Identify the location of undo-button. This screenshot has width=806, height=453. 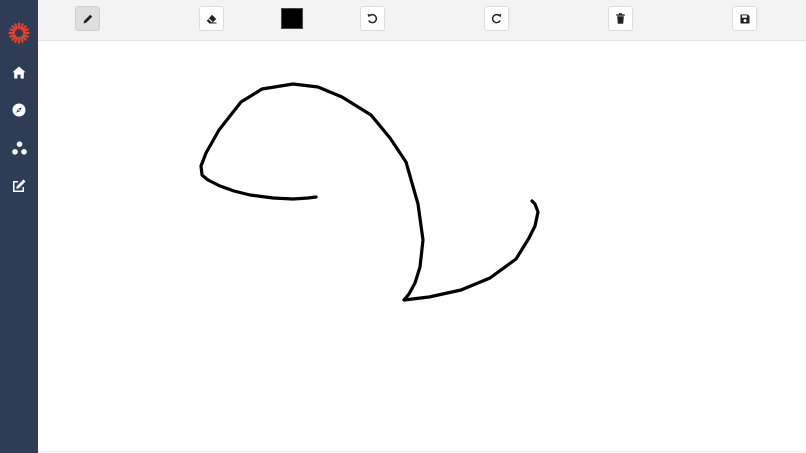
(372, 18).